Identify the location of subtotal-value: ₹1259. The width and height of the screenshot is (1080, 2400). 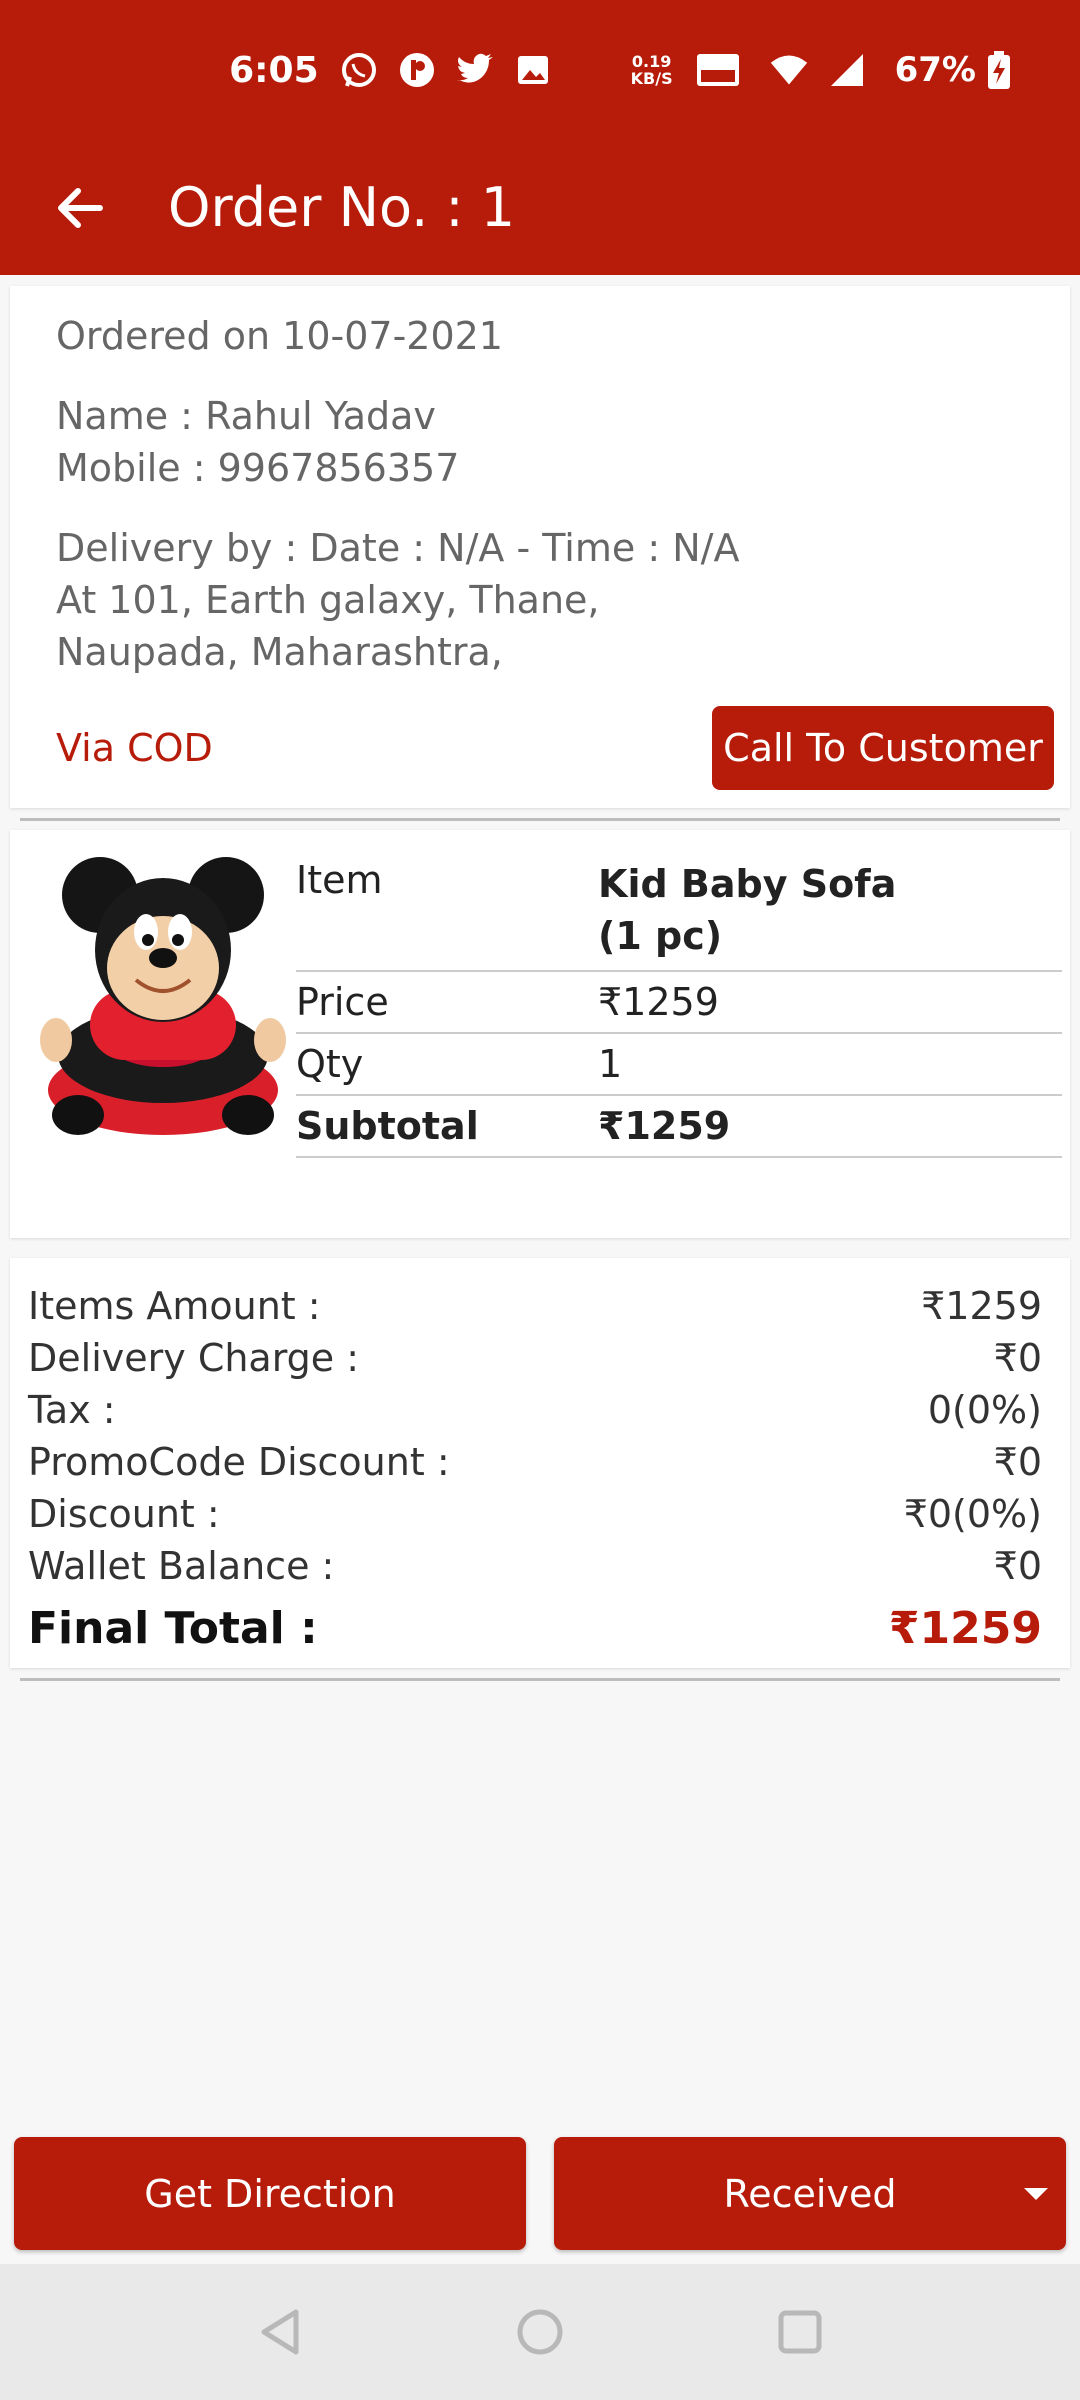
(664, 1126).